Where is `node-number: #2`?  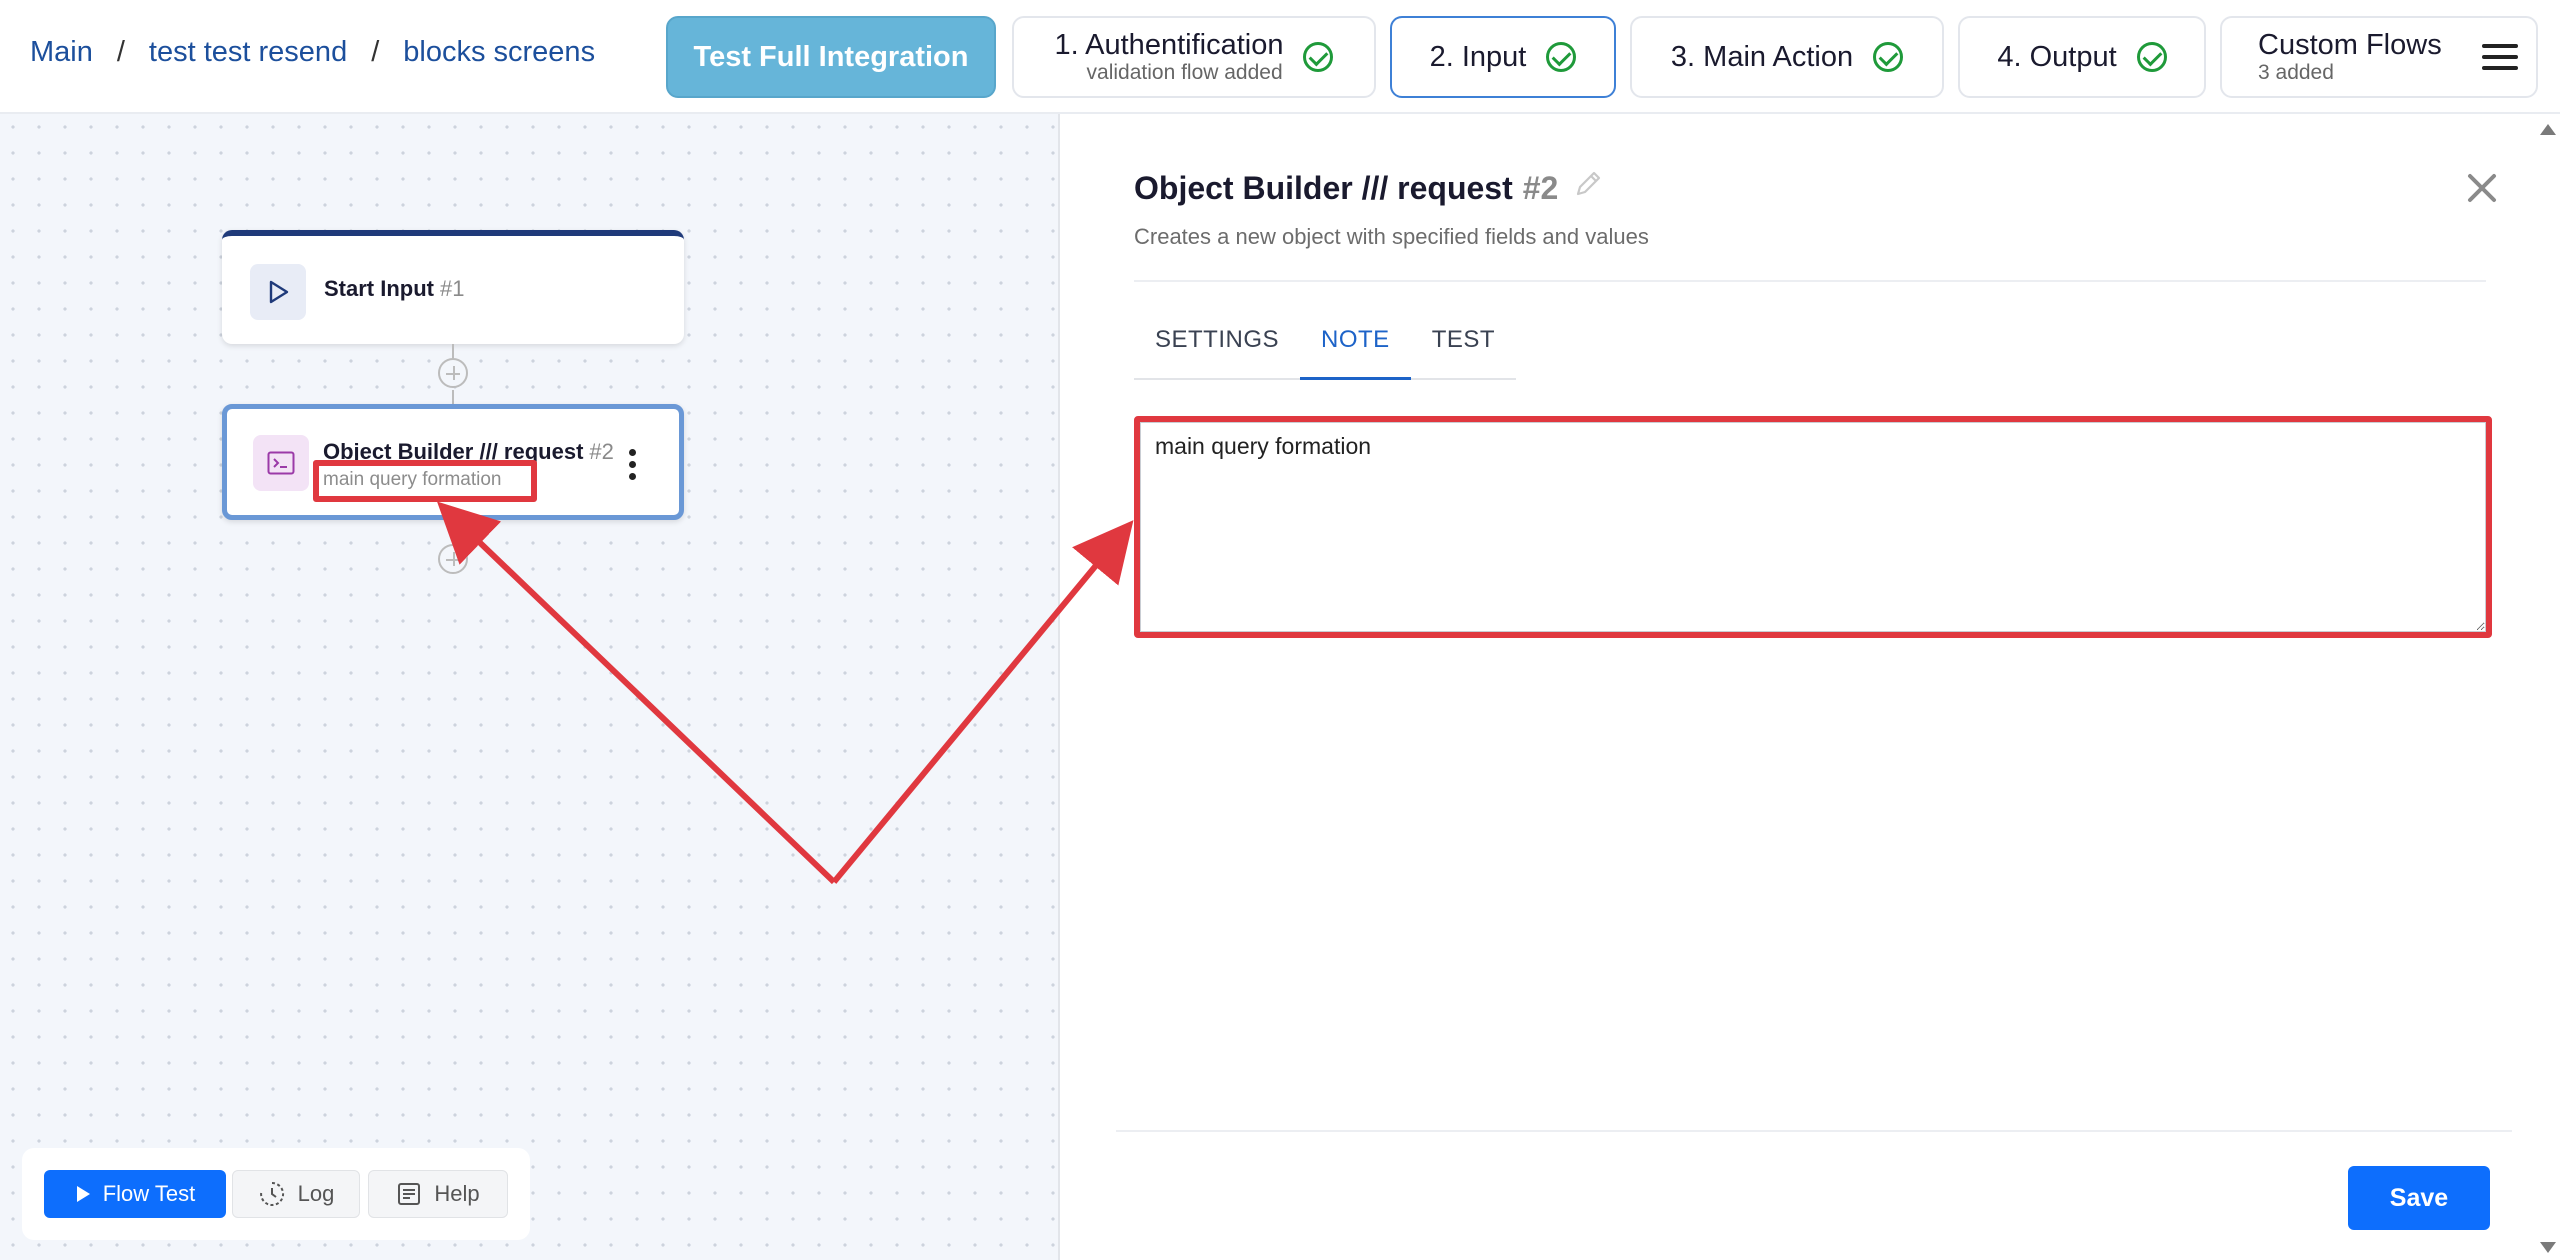
node-number: #2 is located at coordinates (601, 451).